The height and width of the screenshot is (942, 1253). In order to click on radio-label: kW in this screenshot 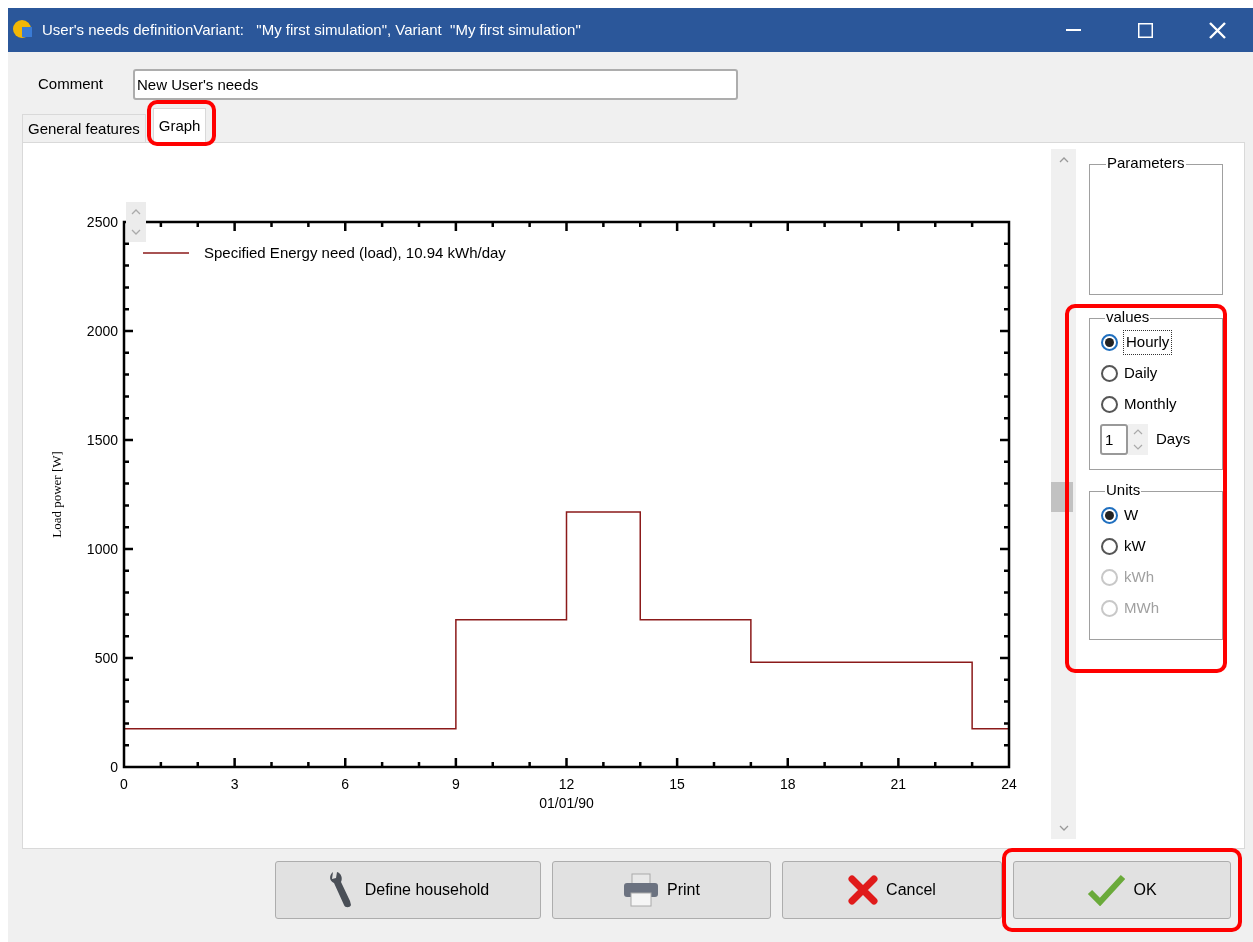, I will do `click(1135, 546)`.